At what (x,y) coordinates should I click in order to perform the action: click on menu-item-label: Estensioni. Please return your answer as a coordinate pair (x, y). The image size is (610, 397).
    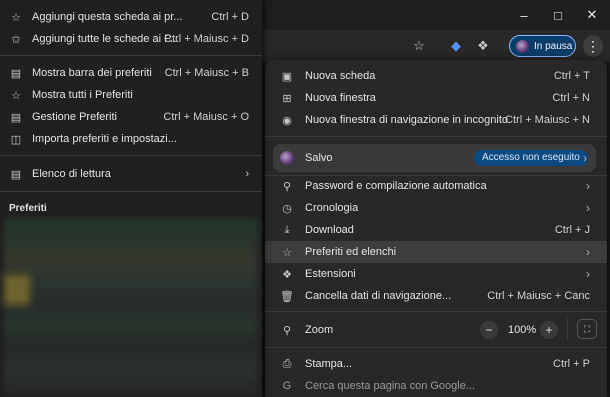
    Looking at the image, I should click on (330, 274).